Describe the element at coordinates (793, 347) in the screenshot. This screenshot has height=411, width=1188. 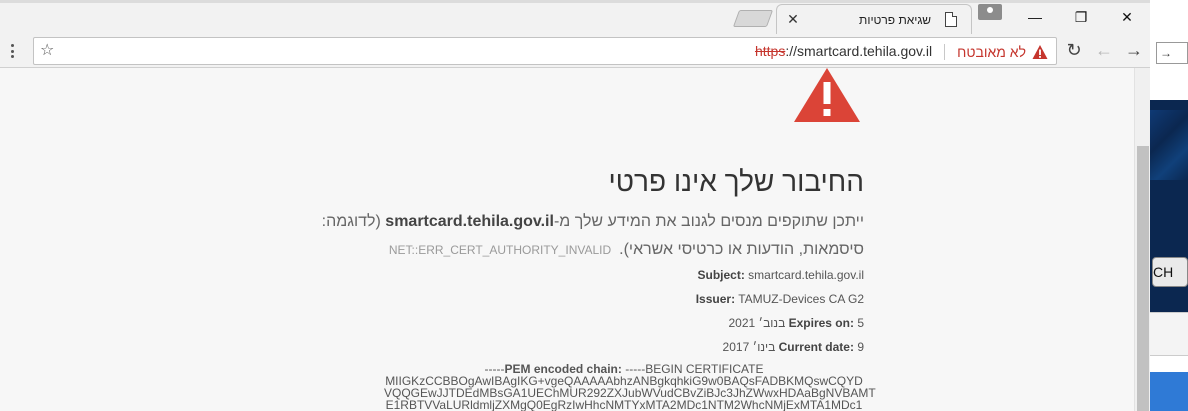
I see `cert-current-date: Current date: 9 בינו׳ 2017` at that location.